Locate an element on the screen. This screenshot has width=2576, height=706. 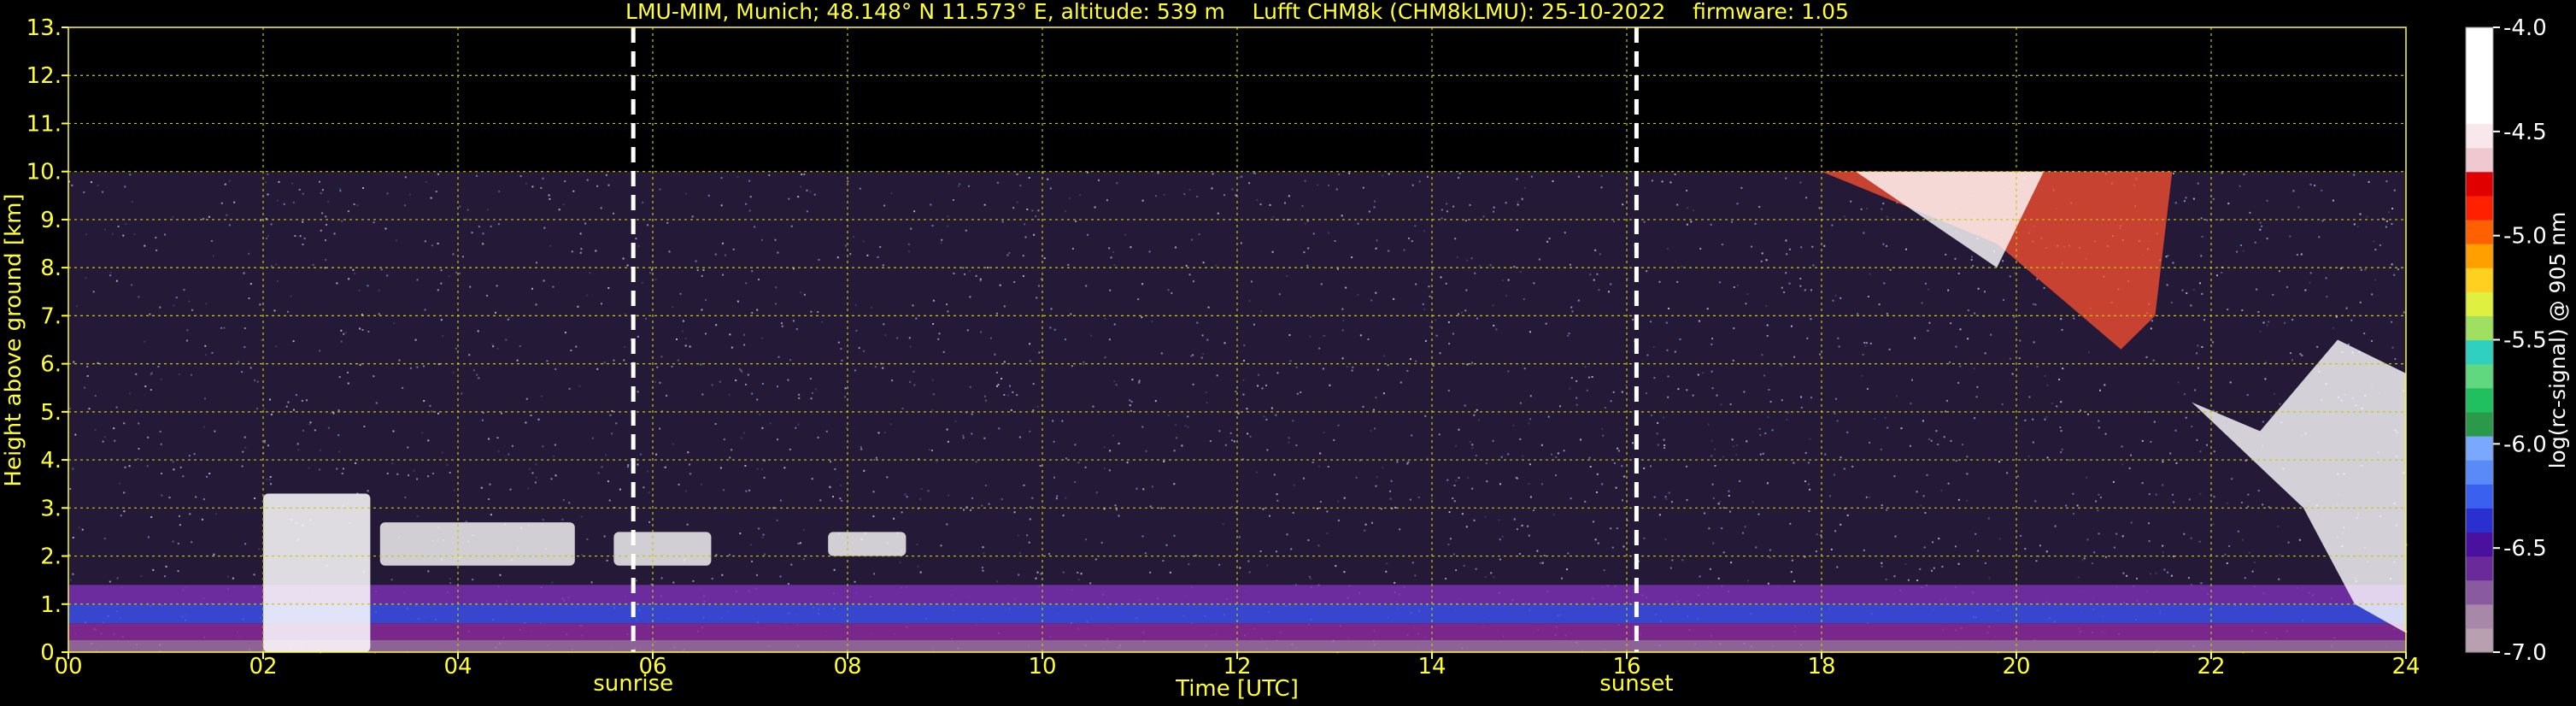
y-tick-label: 9. is located at coordinates (51, 220).